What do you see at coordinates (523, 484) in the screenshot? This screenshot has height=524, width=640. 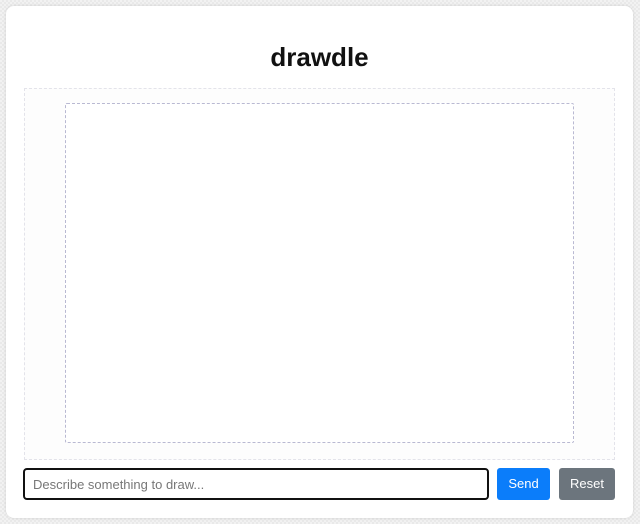 I see `send-button: Send` at bounding box center [523, 484].